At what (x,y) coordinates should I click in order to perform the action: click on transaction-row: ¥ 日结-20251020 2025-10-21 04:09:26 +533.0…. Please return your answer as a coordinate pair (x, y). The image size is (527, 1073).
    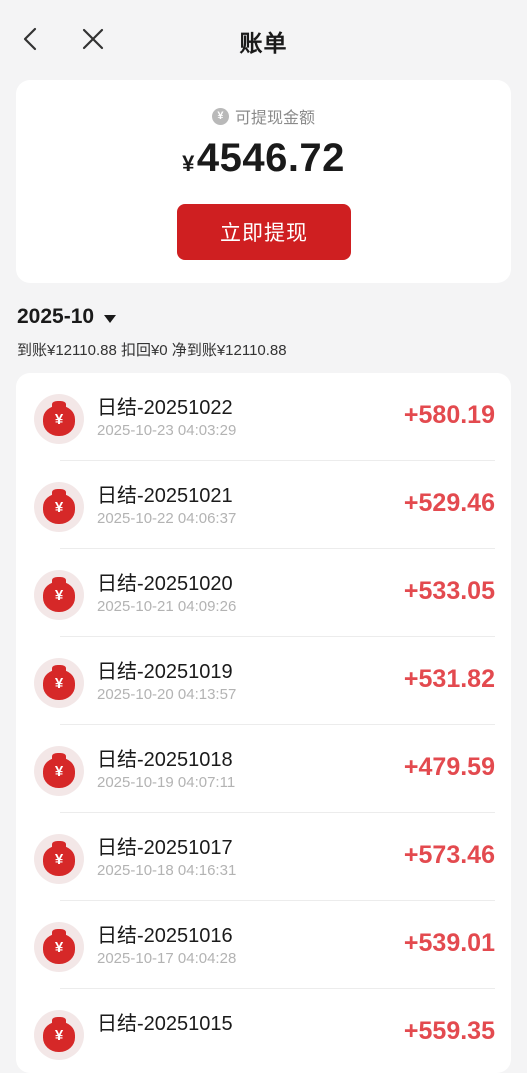
    Looking at the image, I should click on (263, 593).